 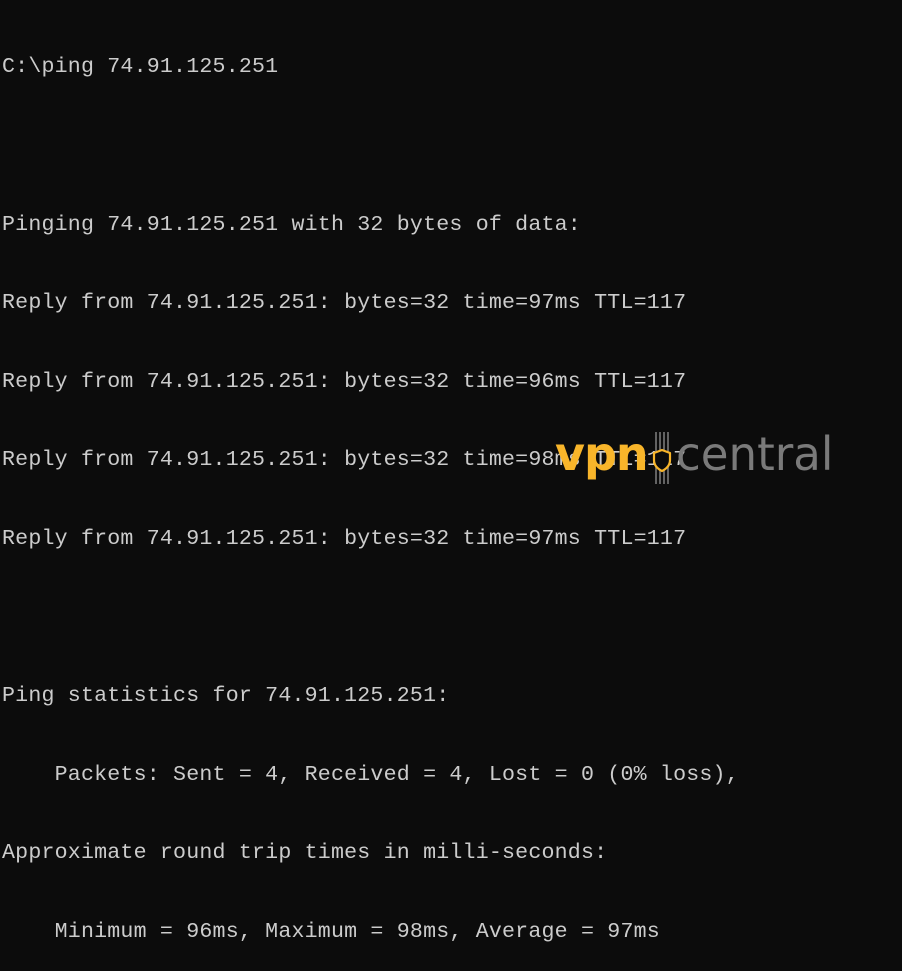 I want to click on command-line: C:\ping 74.91.125.251, so click(x=140, y=67).